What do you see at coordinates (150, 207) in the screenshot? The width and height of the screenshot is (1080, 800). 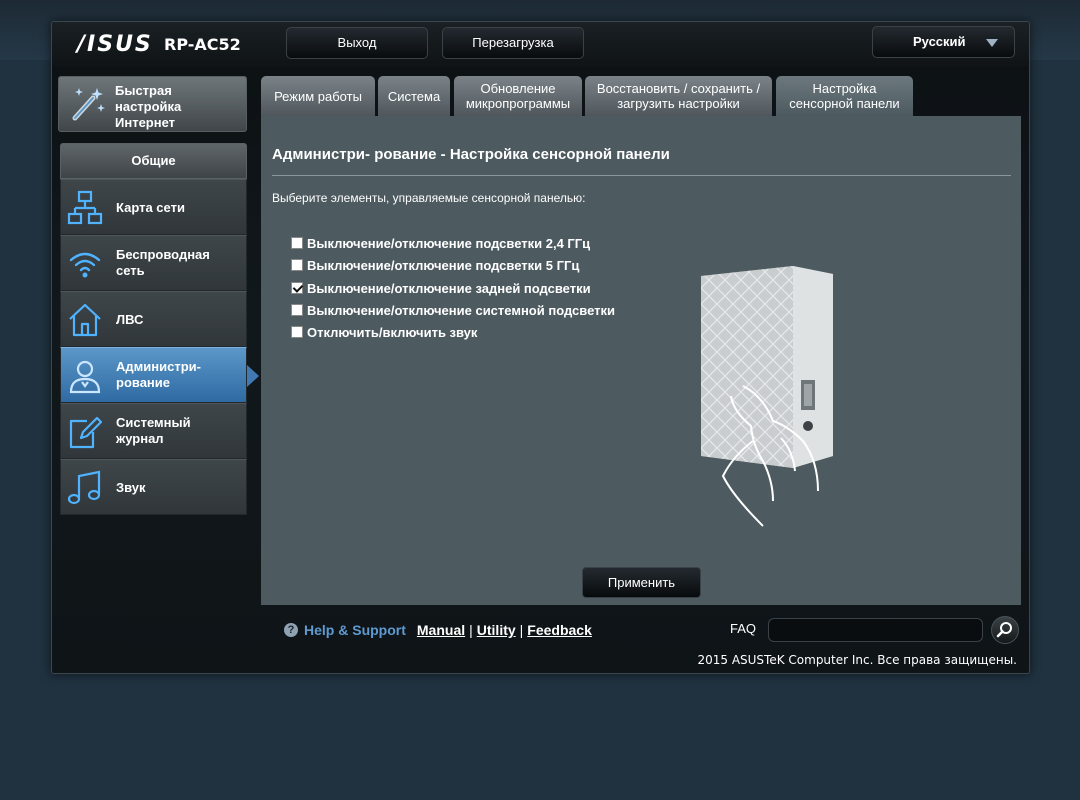 I see `sidebar-item-label: Карта сети` at bounding box center [150, 207].